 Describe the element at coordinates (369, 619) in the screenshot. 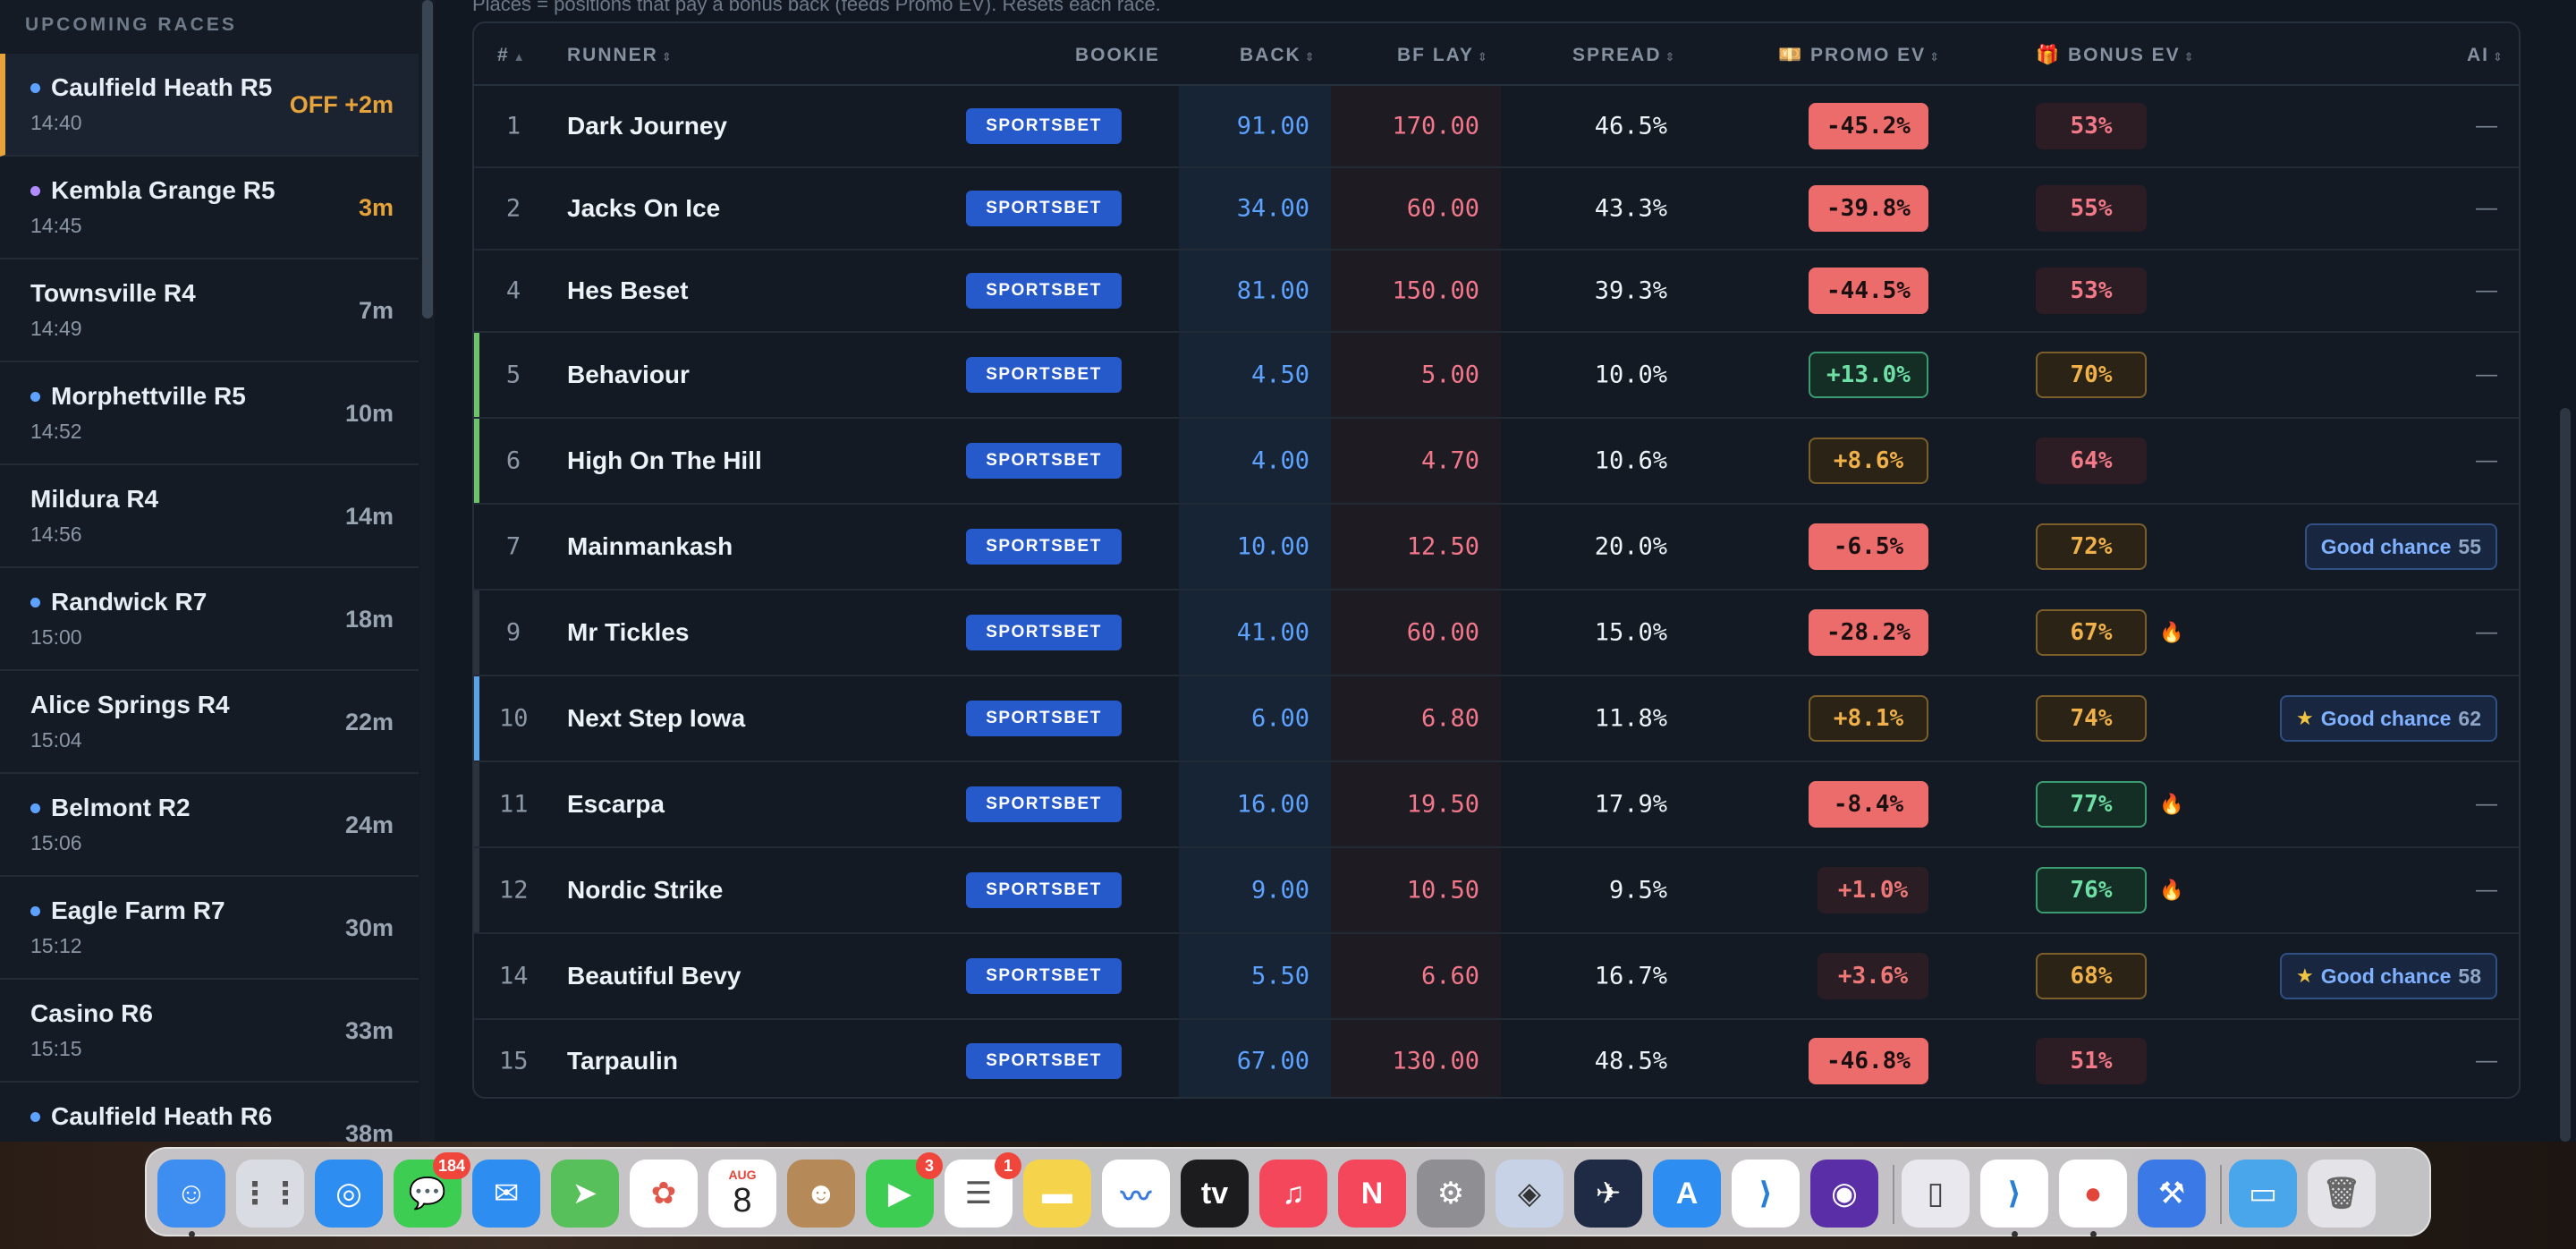

I see `race-eta: 18m` at that location.